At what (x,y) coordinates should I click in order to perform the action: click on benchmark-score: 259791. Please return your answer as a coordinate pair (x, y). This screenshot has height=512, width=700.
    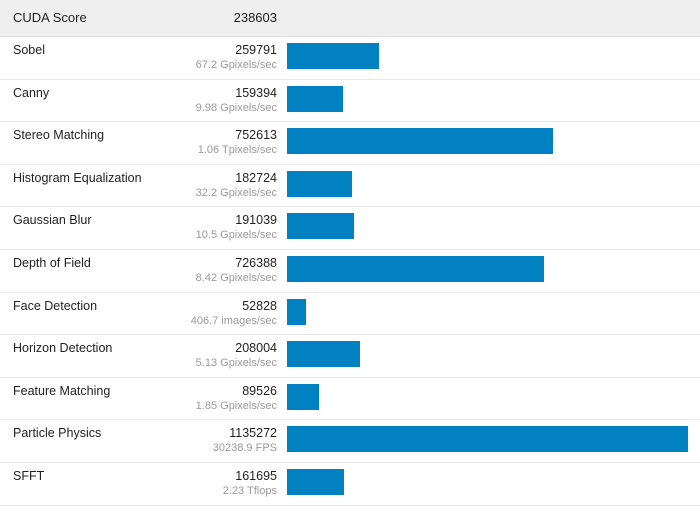
    Looking at the image, I should click on (256, 50).